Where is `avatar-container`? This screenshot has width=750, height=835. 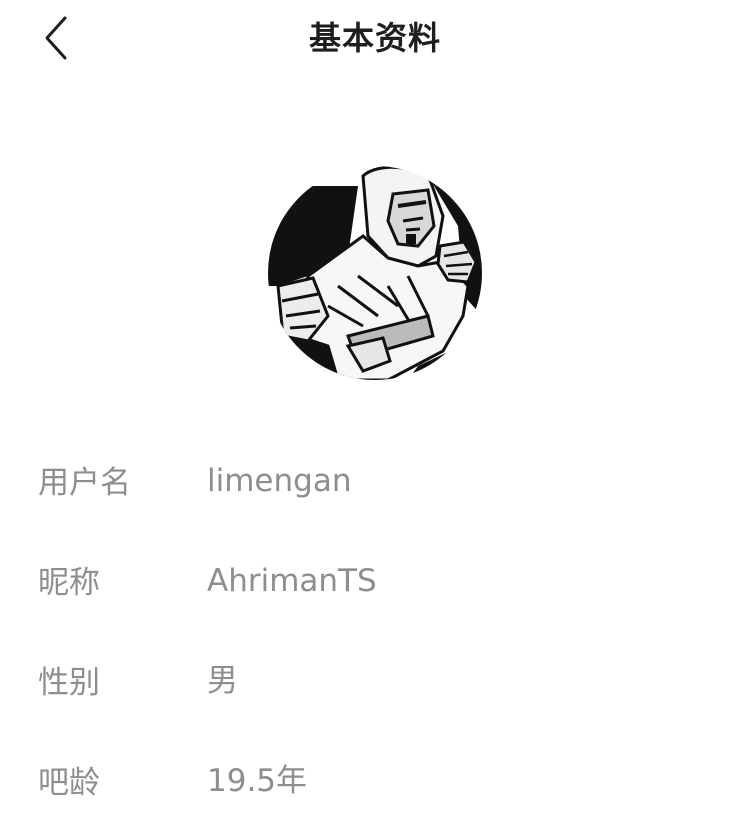 avatar-container is located at coordinates (375, 273).